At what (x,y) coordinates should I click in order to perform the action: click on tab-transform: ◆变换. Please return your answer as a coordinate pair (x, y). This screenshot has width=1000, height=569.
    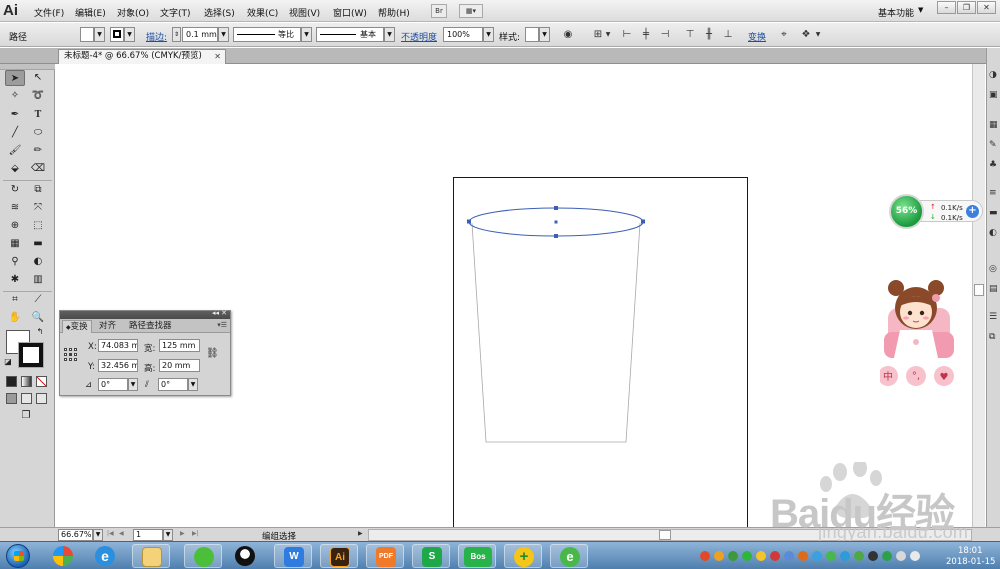
    Looking at the image, I should click on (77, 326).